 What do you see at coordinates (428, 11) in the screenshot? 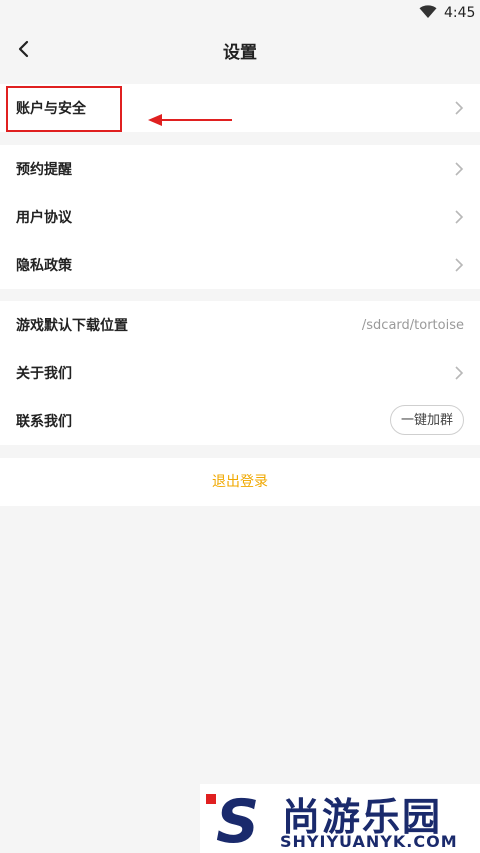
I see `wifi-icon` at bounding box center [428, 11].